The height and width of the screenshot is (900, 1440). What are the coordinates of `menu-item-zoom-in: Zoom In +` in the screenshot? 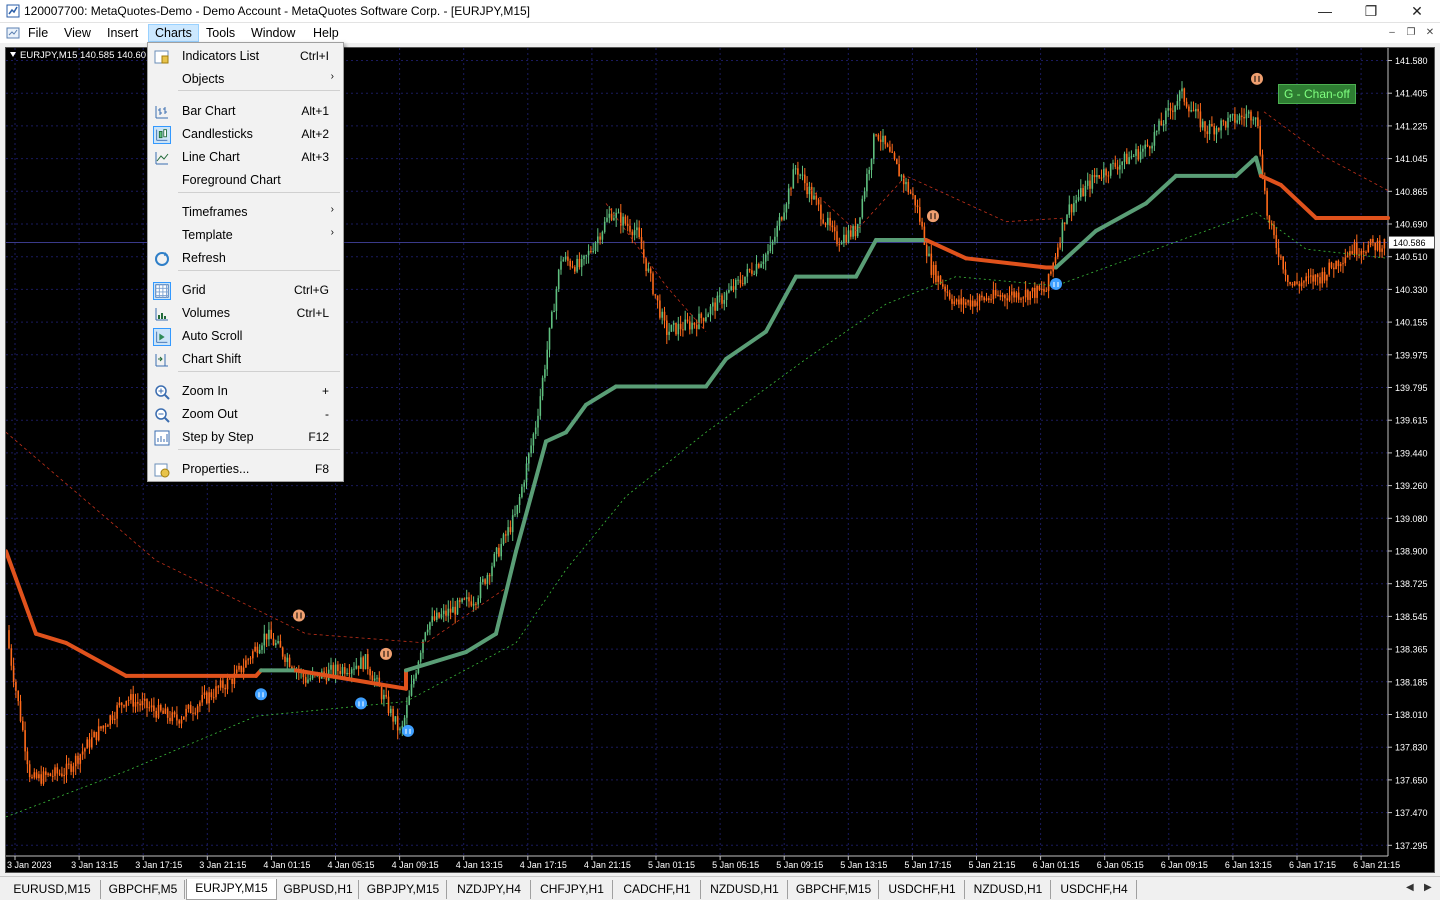 It's located at (245, 391).